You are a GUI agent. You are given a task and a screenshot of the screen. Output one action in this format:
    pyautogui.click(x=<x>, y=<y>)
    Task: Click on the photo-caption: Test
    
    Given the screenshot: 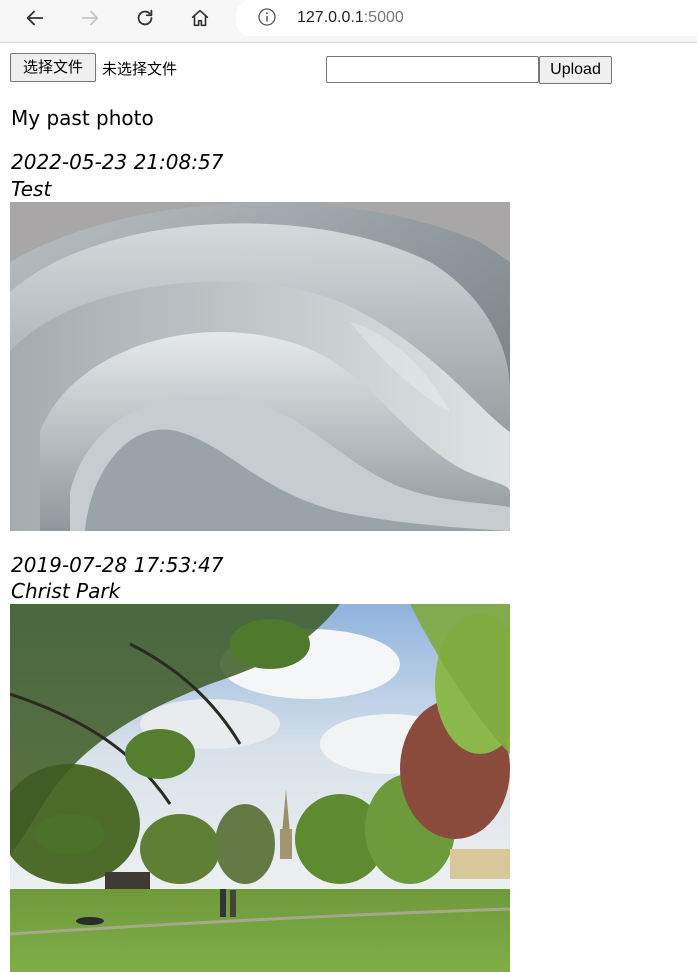 What is the action you would take?
    pyautogui.click(x=31, y=189)
    